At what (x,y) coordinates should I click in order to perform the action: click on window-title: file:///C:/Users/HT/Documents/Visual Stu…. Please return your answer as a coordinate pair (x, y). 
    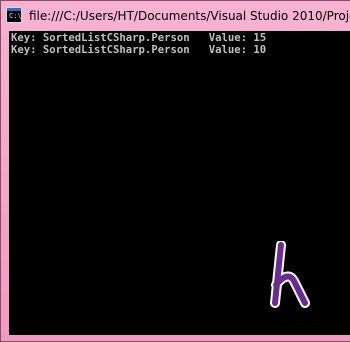
    Looking at the image, I should click on (189, 16).